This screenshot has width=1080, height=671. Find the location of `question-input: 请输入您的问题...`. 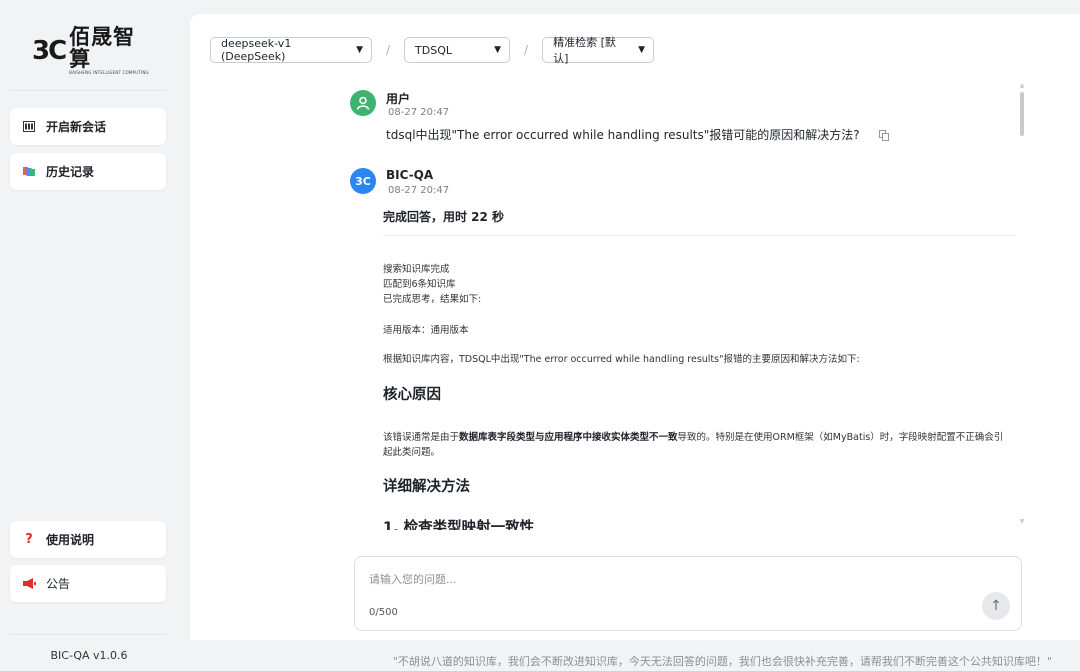

question-input: 请输入您的问题... is located at coordinates (413, 579).